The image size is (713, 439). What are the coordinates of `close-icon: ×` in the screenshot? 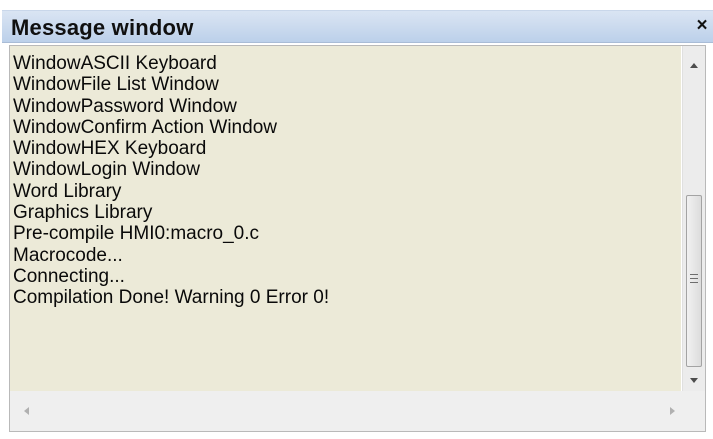 It's located at (701, 25).